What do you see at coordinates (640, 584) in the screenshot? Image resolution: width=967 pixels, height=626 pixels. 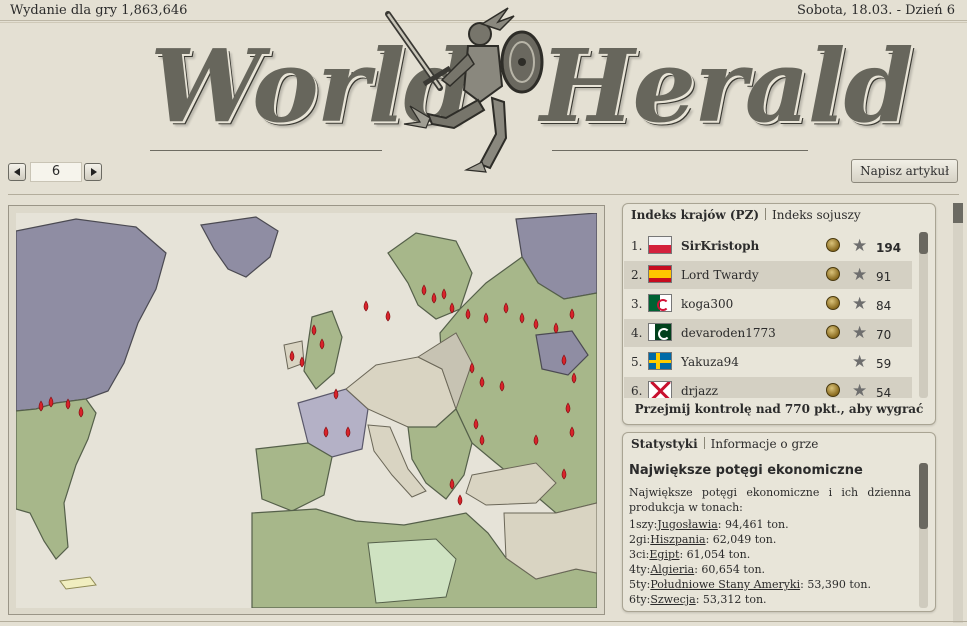 I see `stat-place: 5ty:` at bounding box center [640, 584].